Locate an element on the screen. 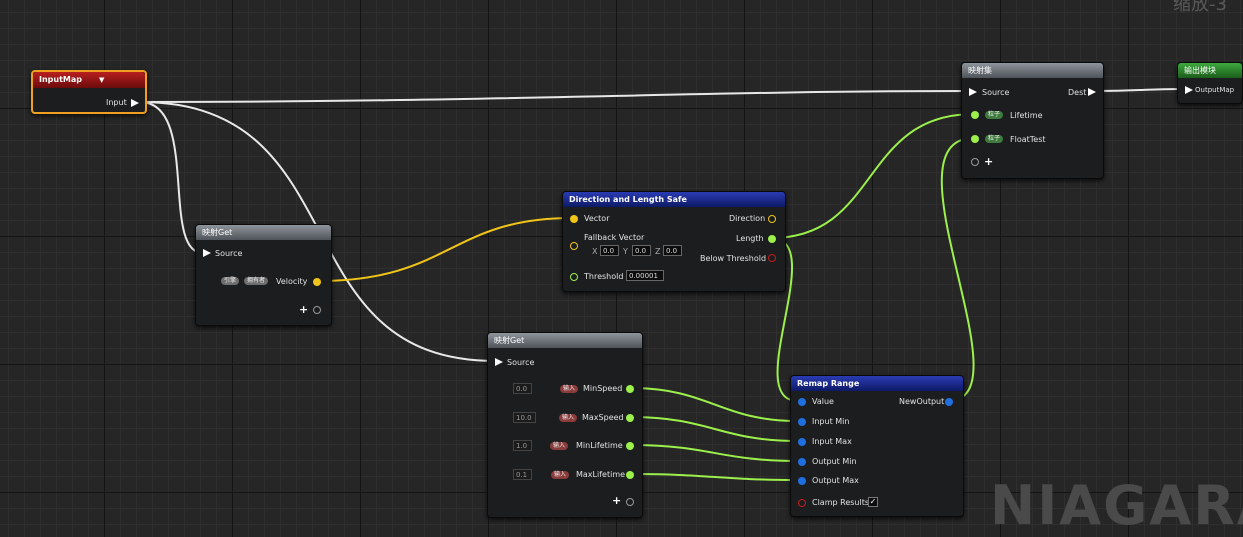 This screenshot has width=1243, height=537. new-output-pin is located at coordinates (949, 402).